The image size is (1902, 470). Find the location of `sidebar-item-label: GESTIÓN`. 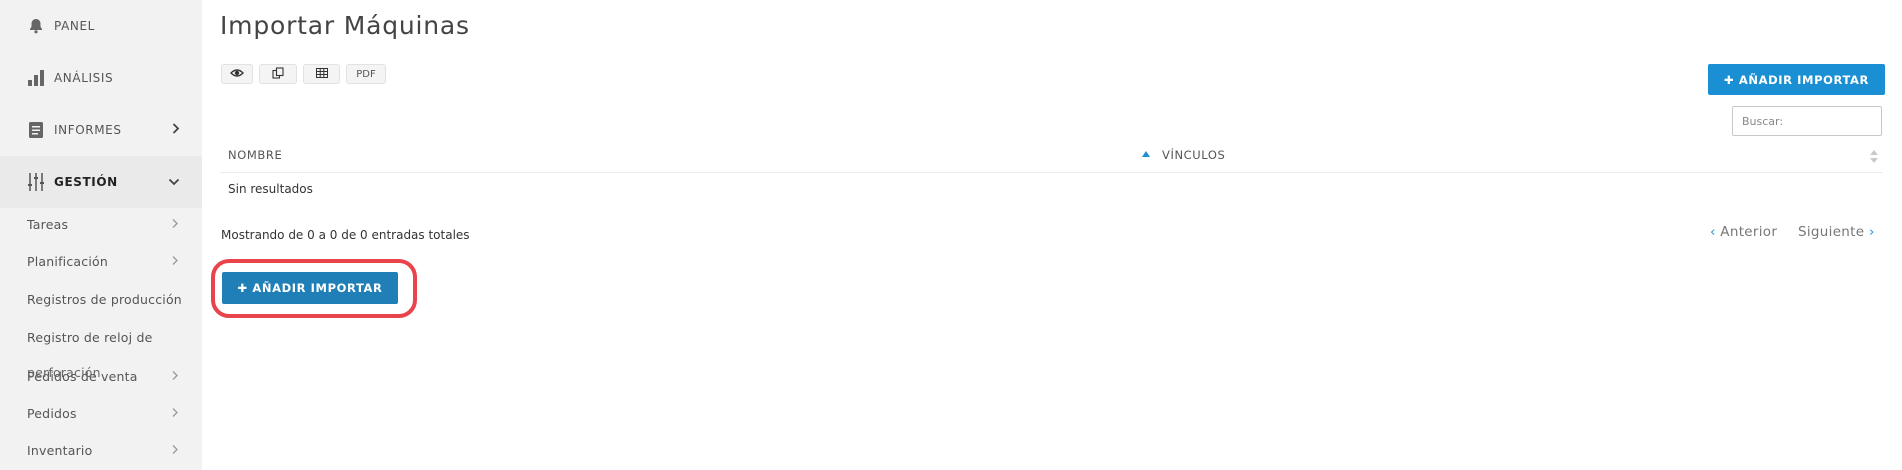

sidebar-item-label: GESTIÓN is located at coordinates (86, 182).